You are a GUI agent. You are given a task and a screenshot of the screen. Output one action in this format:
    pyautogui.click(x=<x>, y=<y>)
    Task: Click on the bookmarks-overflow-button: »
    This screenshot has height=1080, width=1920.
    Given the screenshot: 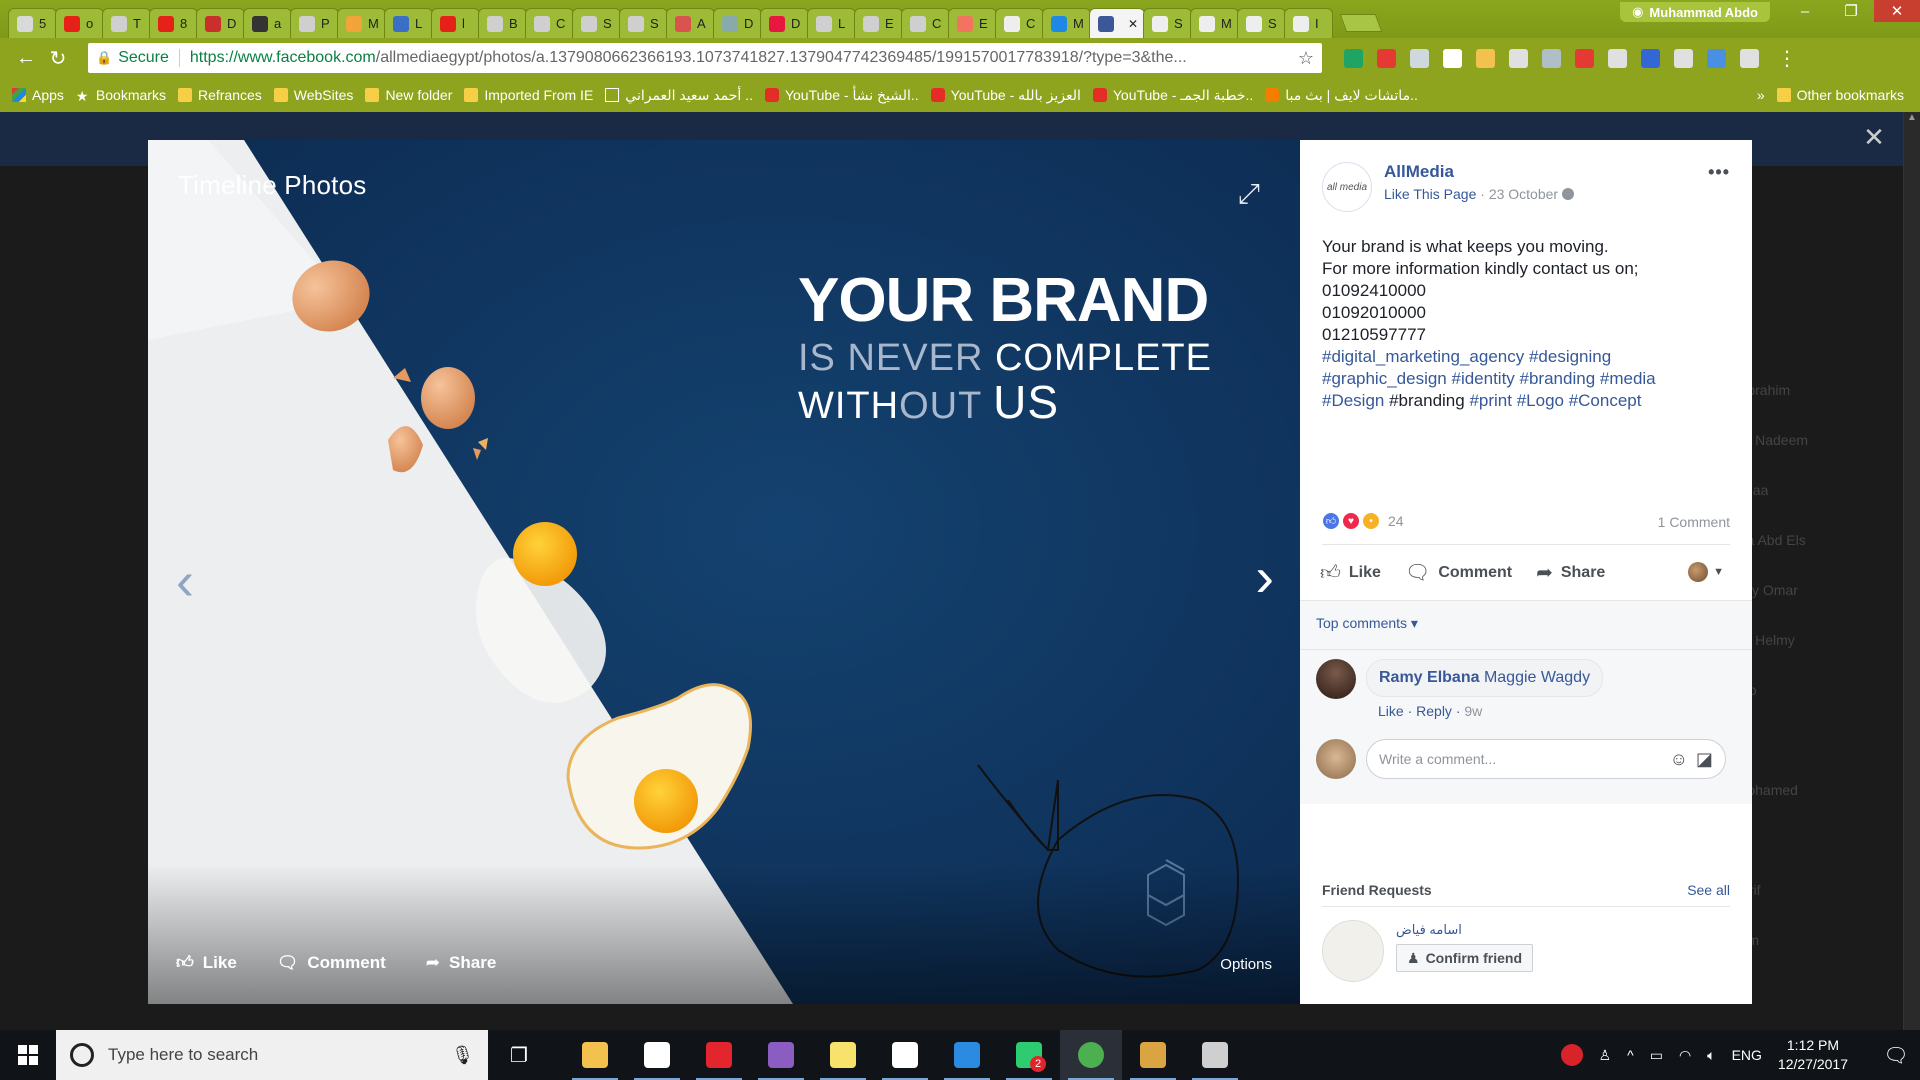 What is the action you would take?
    pyautogui.click(x=1761, y=95)
    